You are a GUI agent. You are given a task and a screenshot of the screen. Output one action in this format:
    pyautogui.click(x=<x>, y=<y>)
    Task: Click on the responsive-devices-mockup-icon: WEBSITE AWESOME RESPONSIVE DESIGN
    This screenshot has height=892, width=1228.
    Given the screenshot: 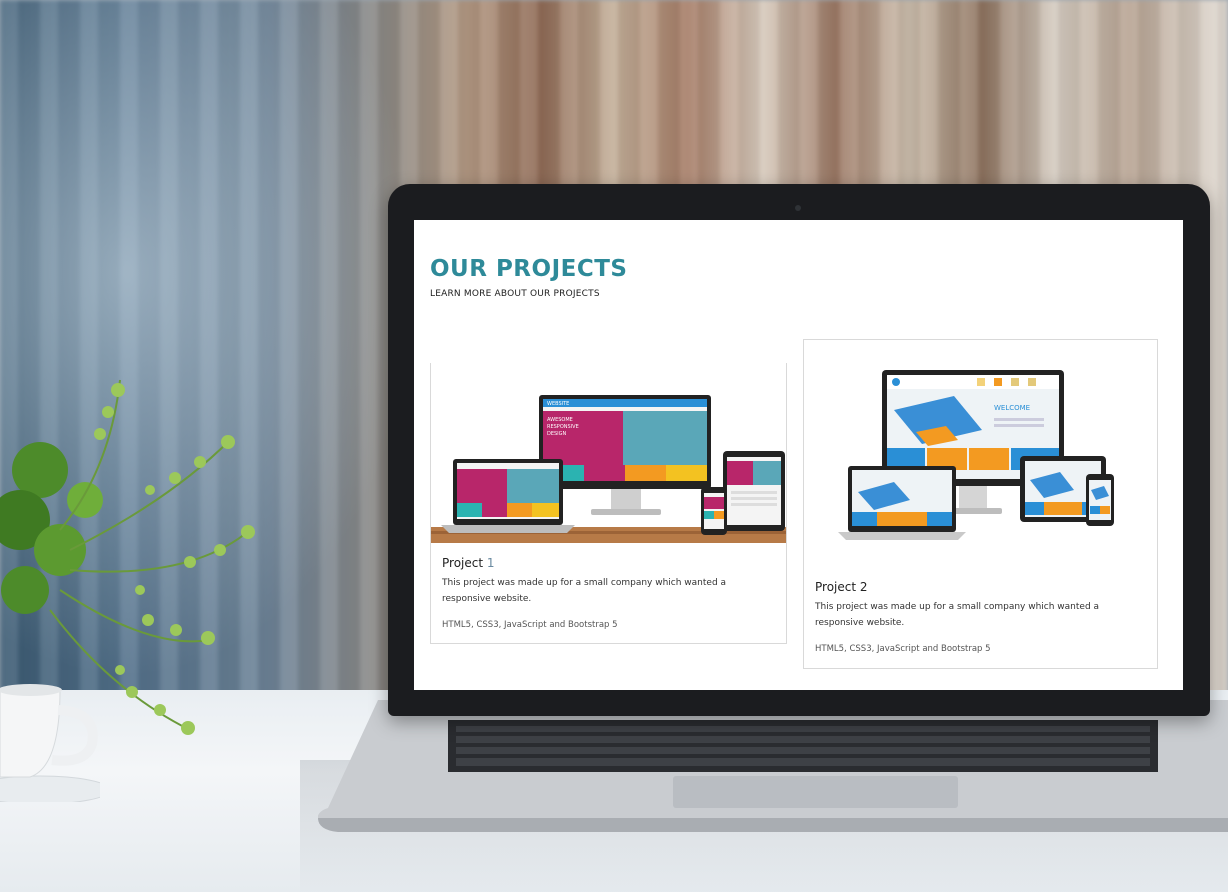 What is the action you would take?
    pyautogui.click(x=608, y=453)
    